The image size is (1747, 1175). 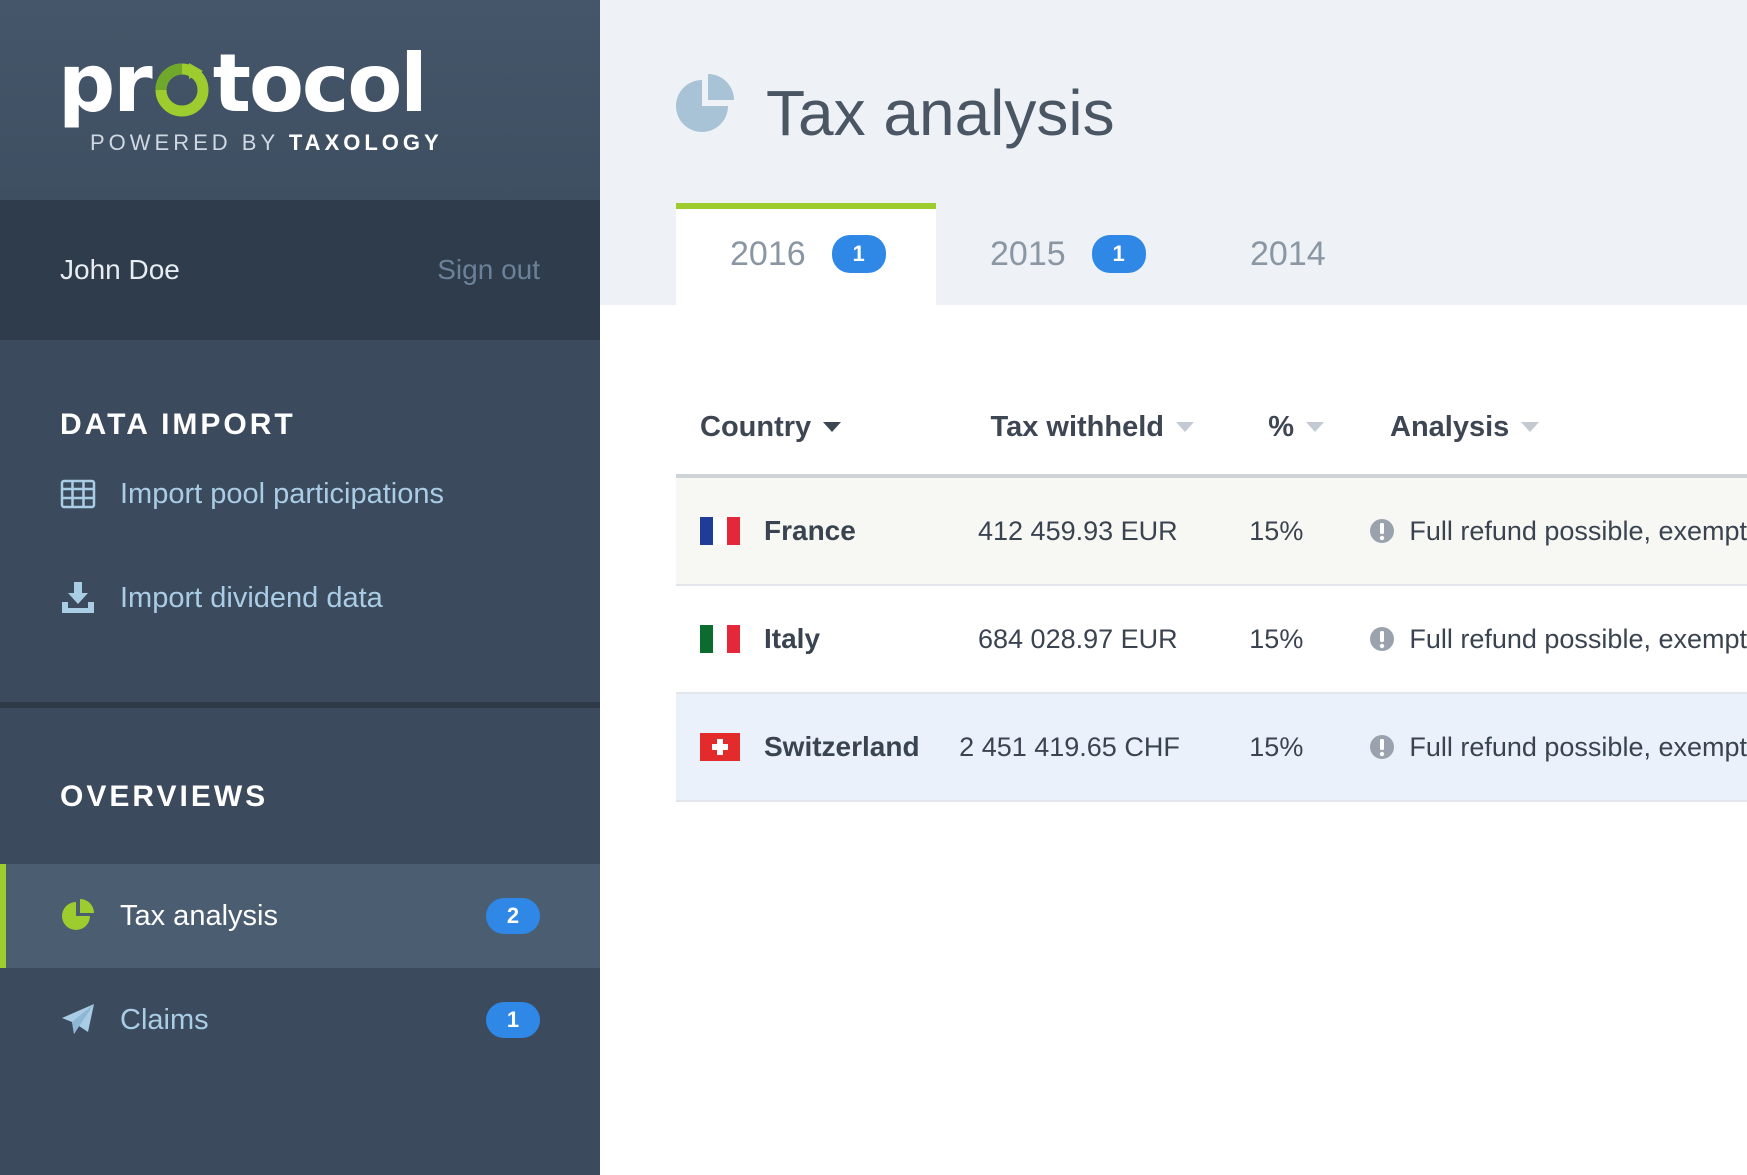 I want to click on table-grid-icon, so click(x=78, y=494).